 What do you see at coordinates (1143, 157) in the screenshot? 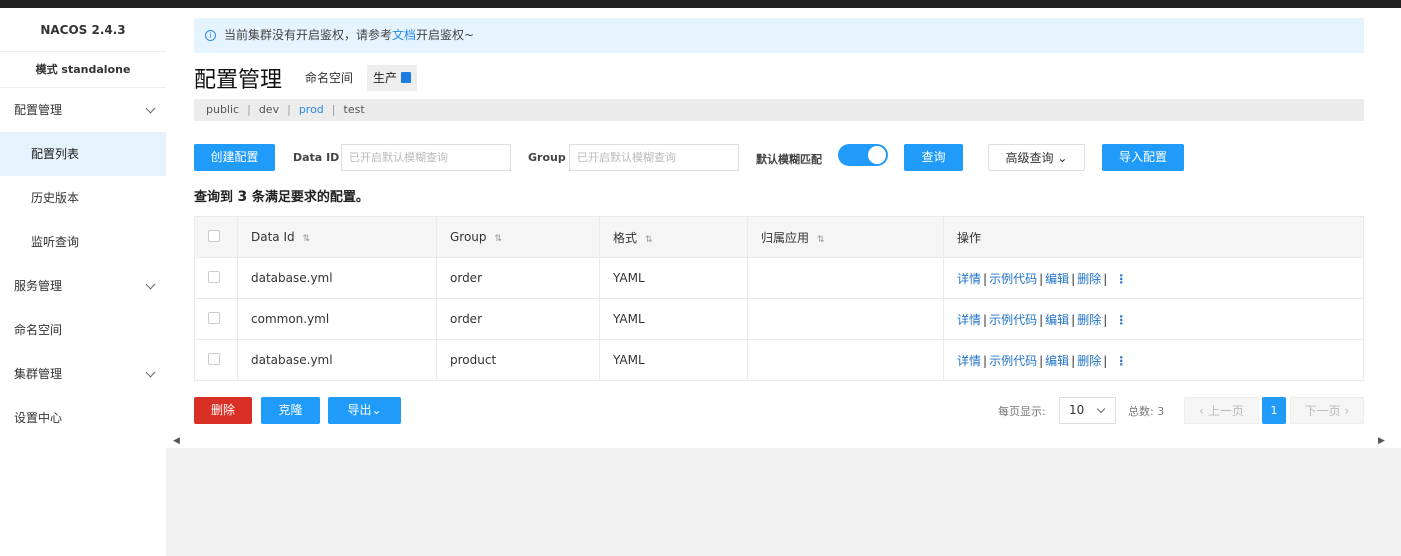
I see `import-config-button: 导入配置` at bounding box center [1143, 157].